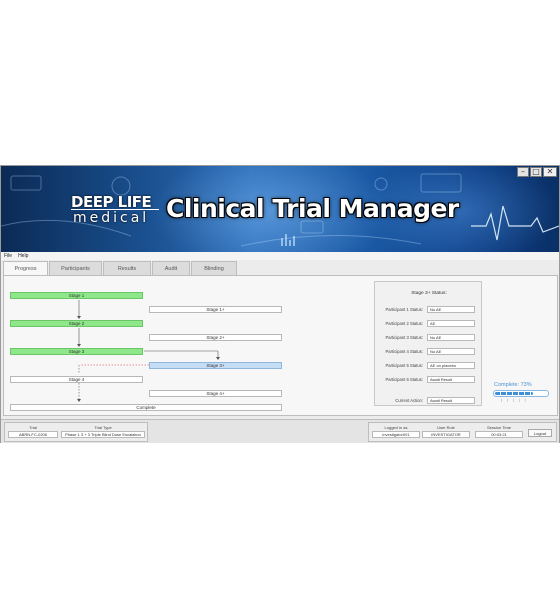 This screenshot has width=560, height=609. What do you see at coordinates (76, 351) in the screenshot?
I see `stage-3: Stage 3` at bounding box center [76, 351].